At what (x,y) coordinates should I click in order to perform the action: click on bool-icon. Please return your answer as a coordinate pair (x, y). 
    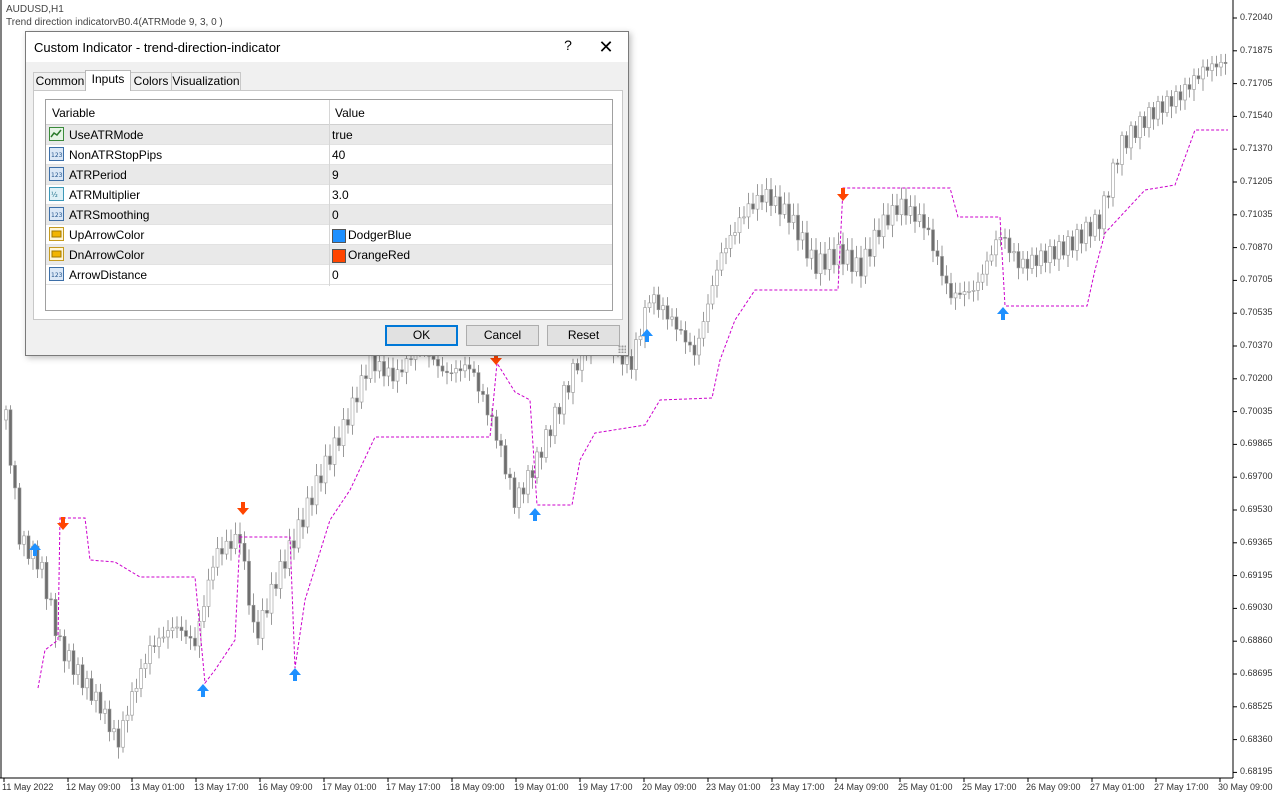
    Looking at the image, I should click on (56, 134).